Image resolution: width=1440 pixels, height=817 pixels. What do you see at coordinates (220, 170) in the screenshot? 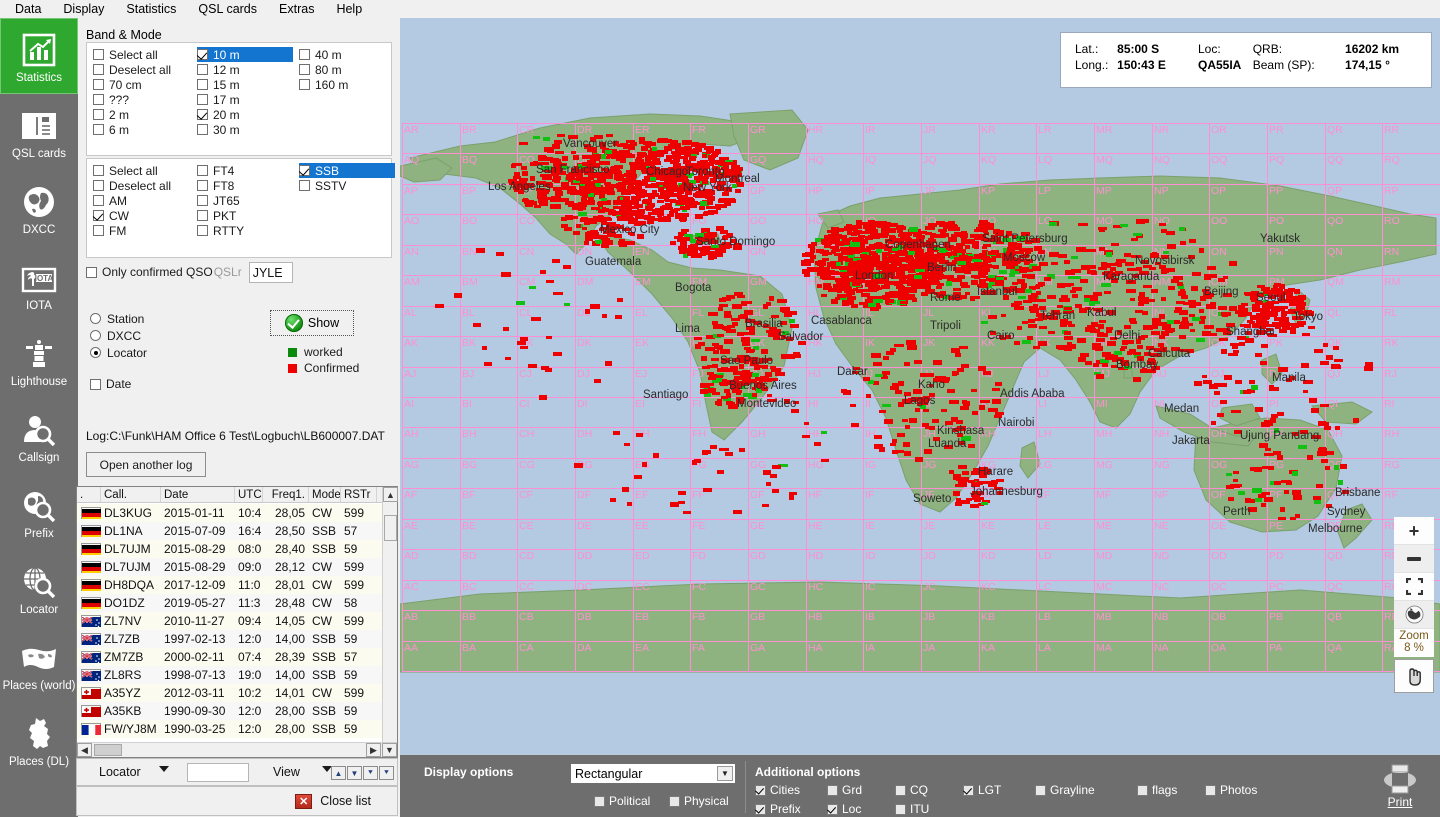
I see `mode-ft4: FT4` at bounding box center [220, 170].